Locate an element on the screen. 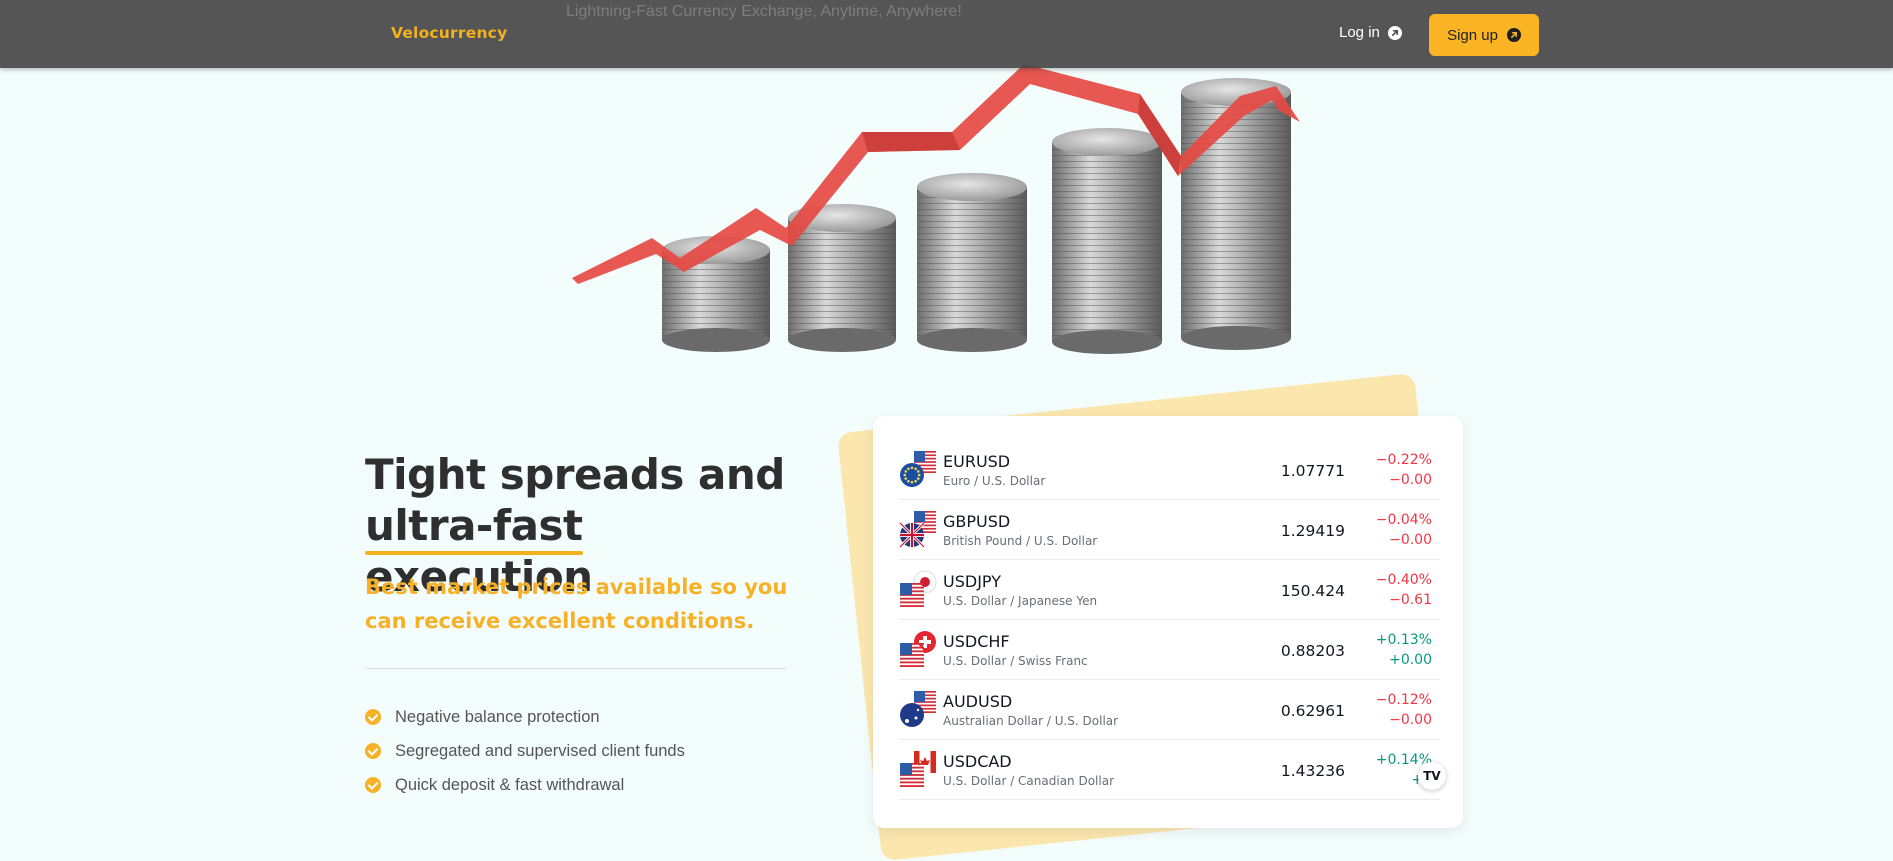  ticker-price: 150.424 is located at coordinates (1312, 591).